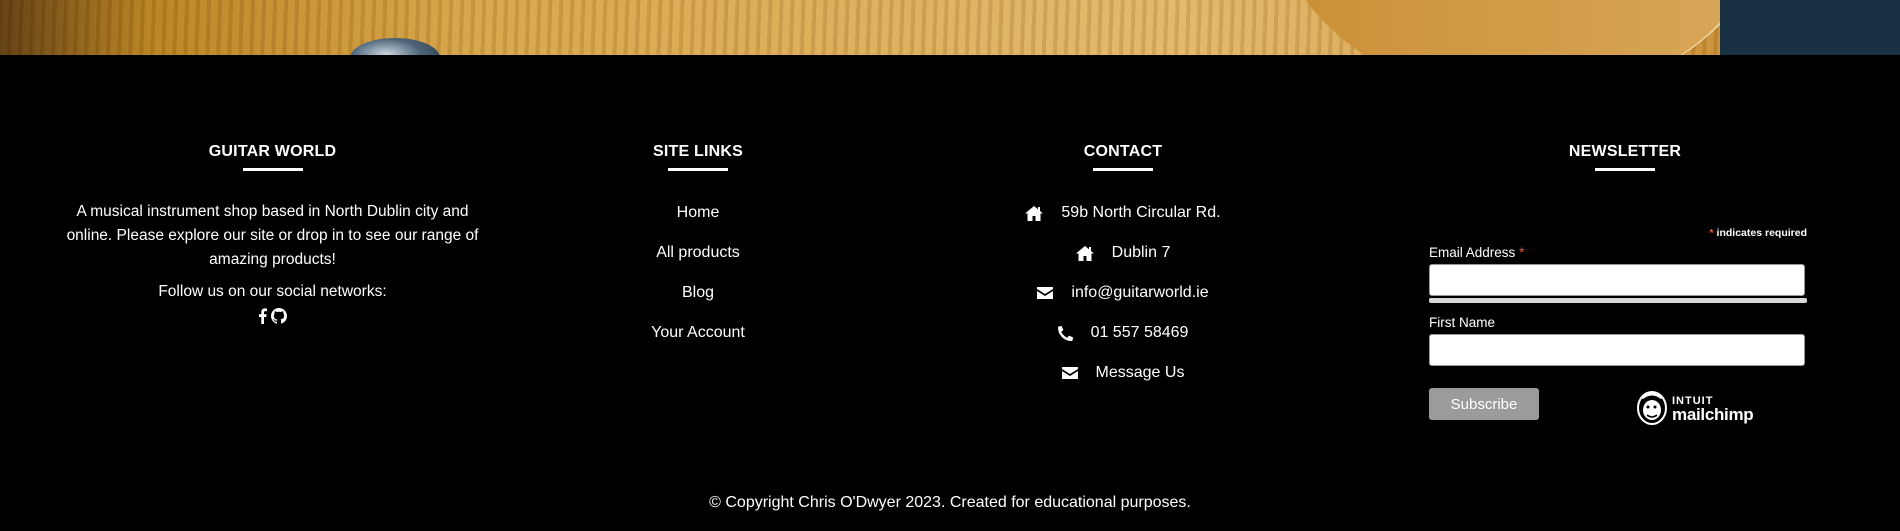  I want to click on contact-text: Dublin 7, so click(1141, 252).